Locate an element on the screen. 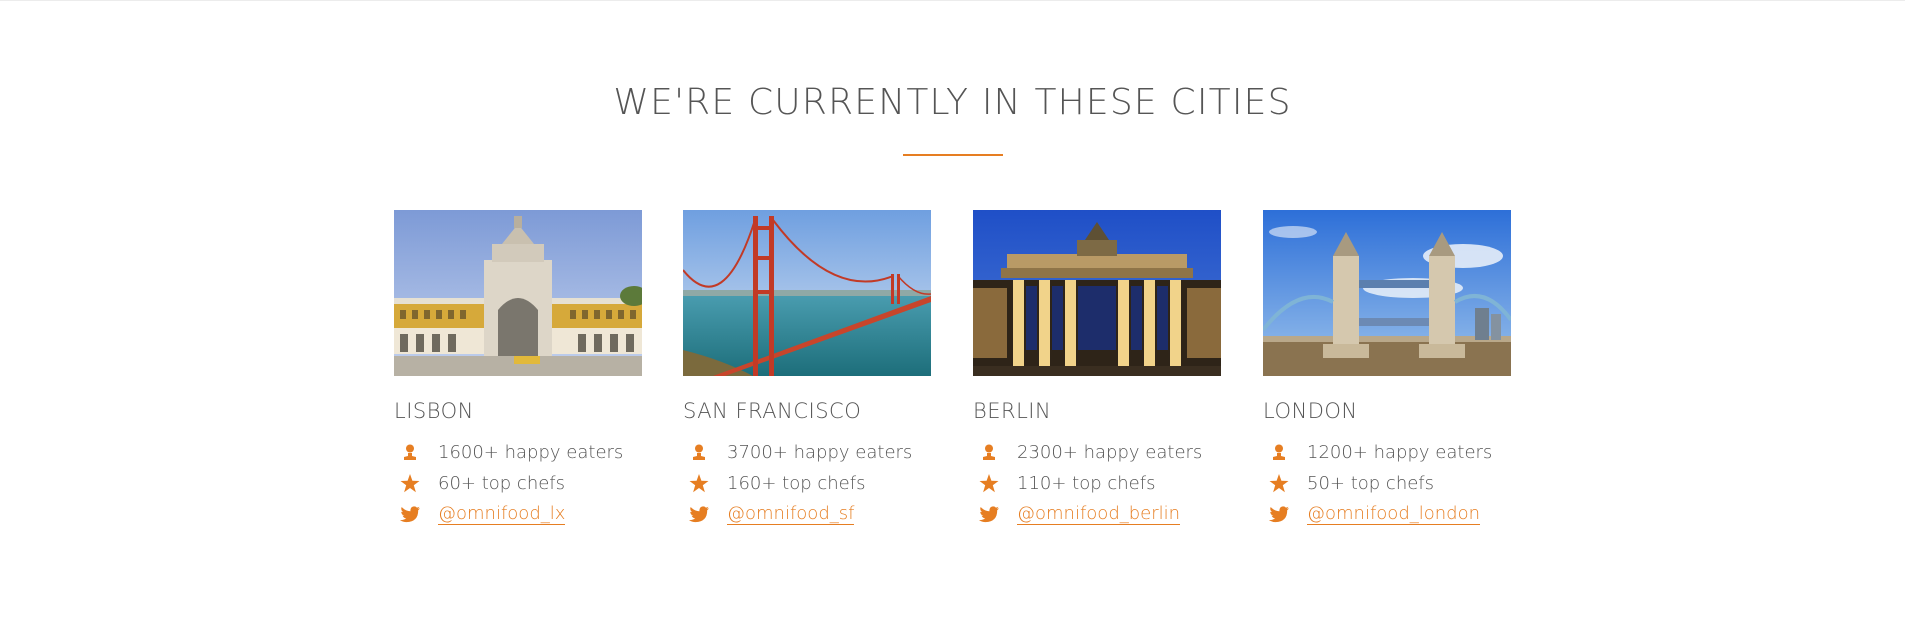  eaters-stat: 1600+ happy eaters is located at coordinates (518, 452).